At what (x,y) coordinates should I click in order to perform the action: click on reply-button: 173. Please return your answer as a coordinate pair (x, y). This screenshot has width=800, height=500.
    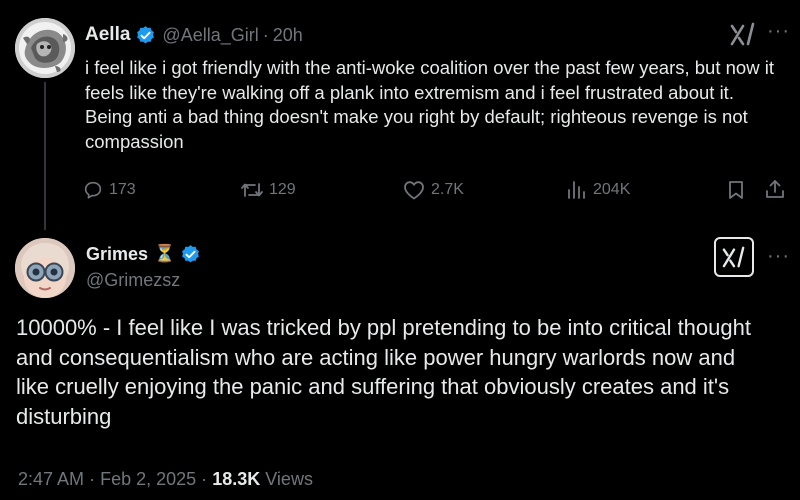
    Looking at the image, I should click on (109, 190).